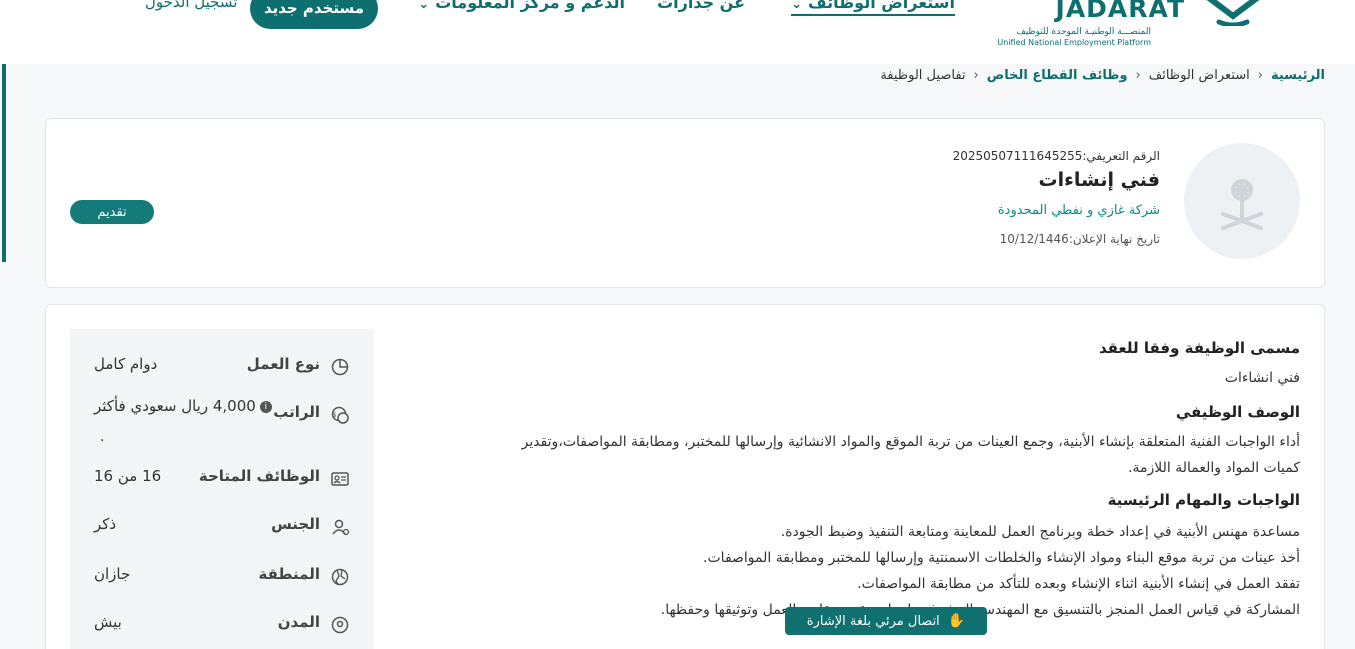 Image resolution: width=1355 pixels, height=649 pixels. I want to click on pie-chart-icon, so click(340, 367).